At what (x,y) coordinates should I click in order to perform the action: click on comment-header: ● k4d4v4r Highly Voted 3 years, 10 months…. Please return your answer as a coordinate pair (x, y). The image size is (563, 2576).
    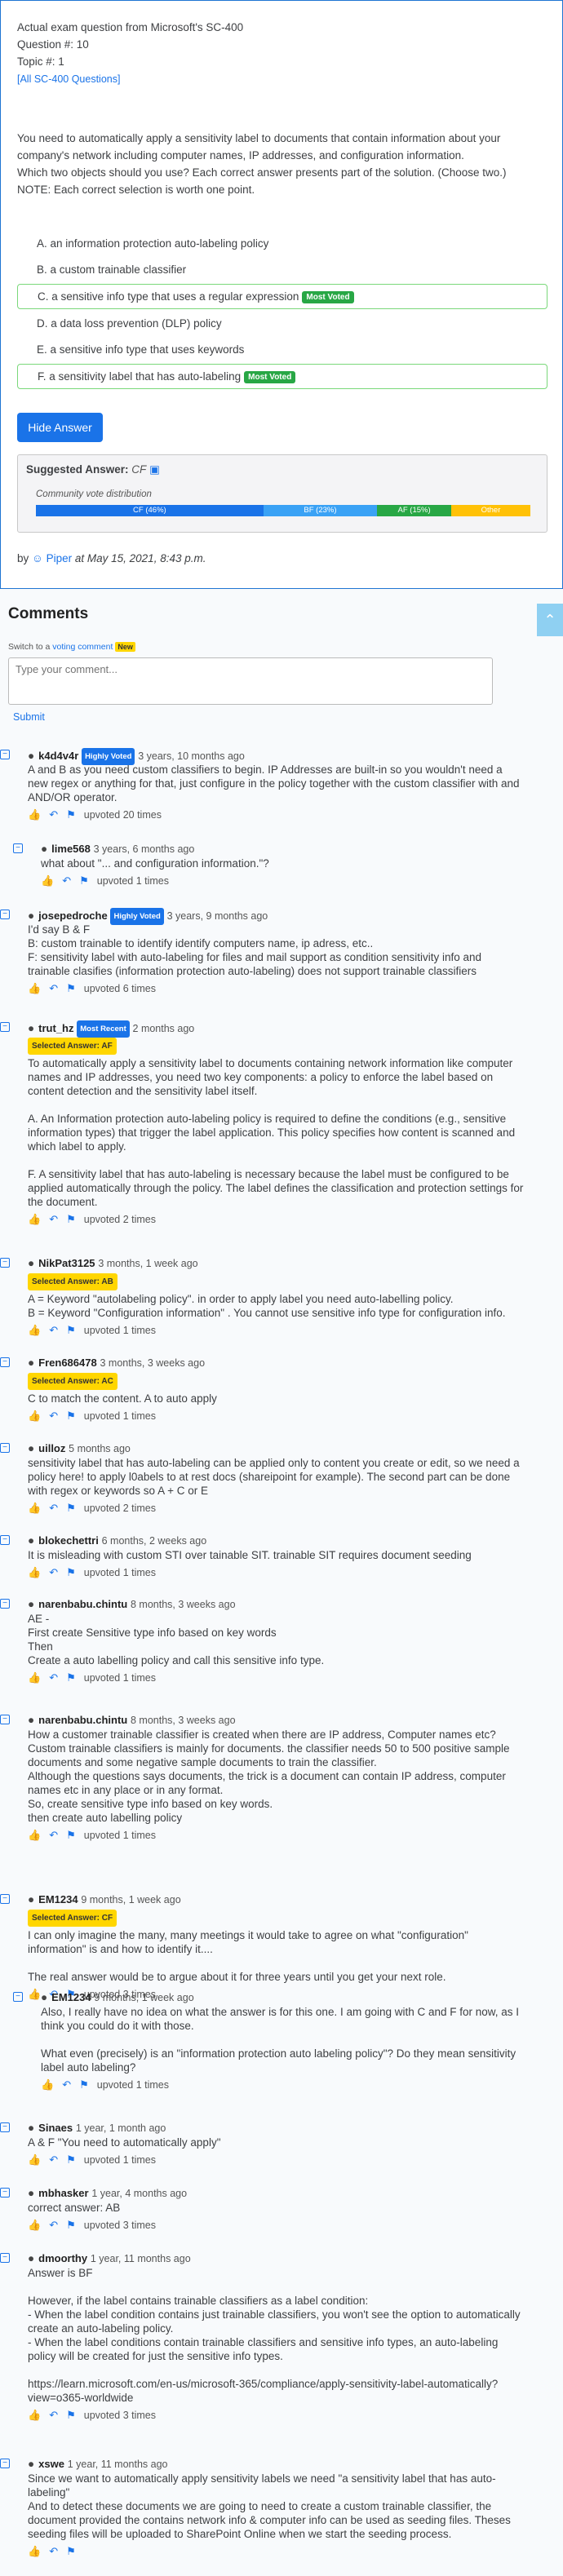
    Looking at the image, I should click on (276, 756).